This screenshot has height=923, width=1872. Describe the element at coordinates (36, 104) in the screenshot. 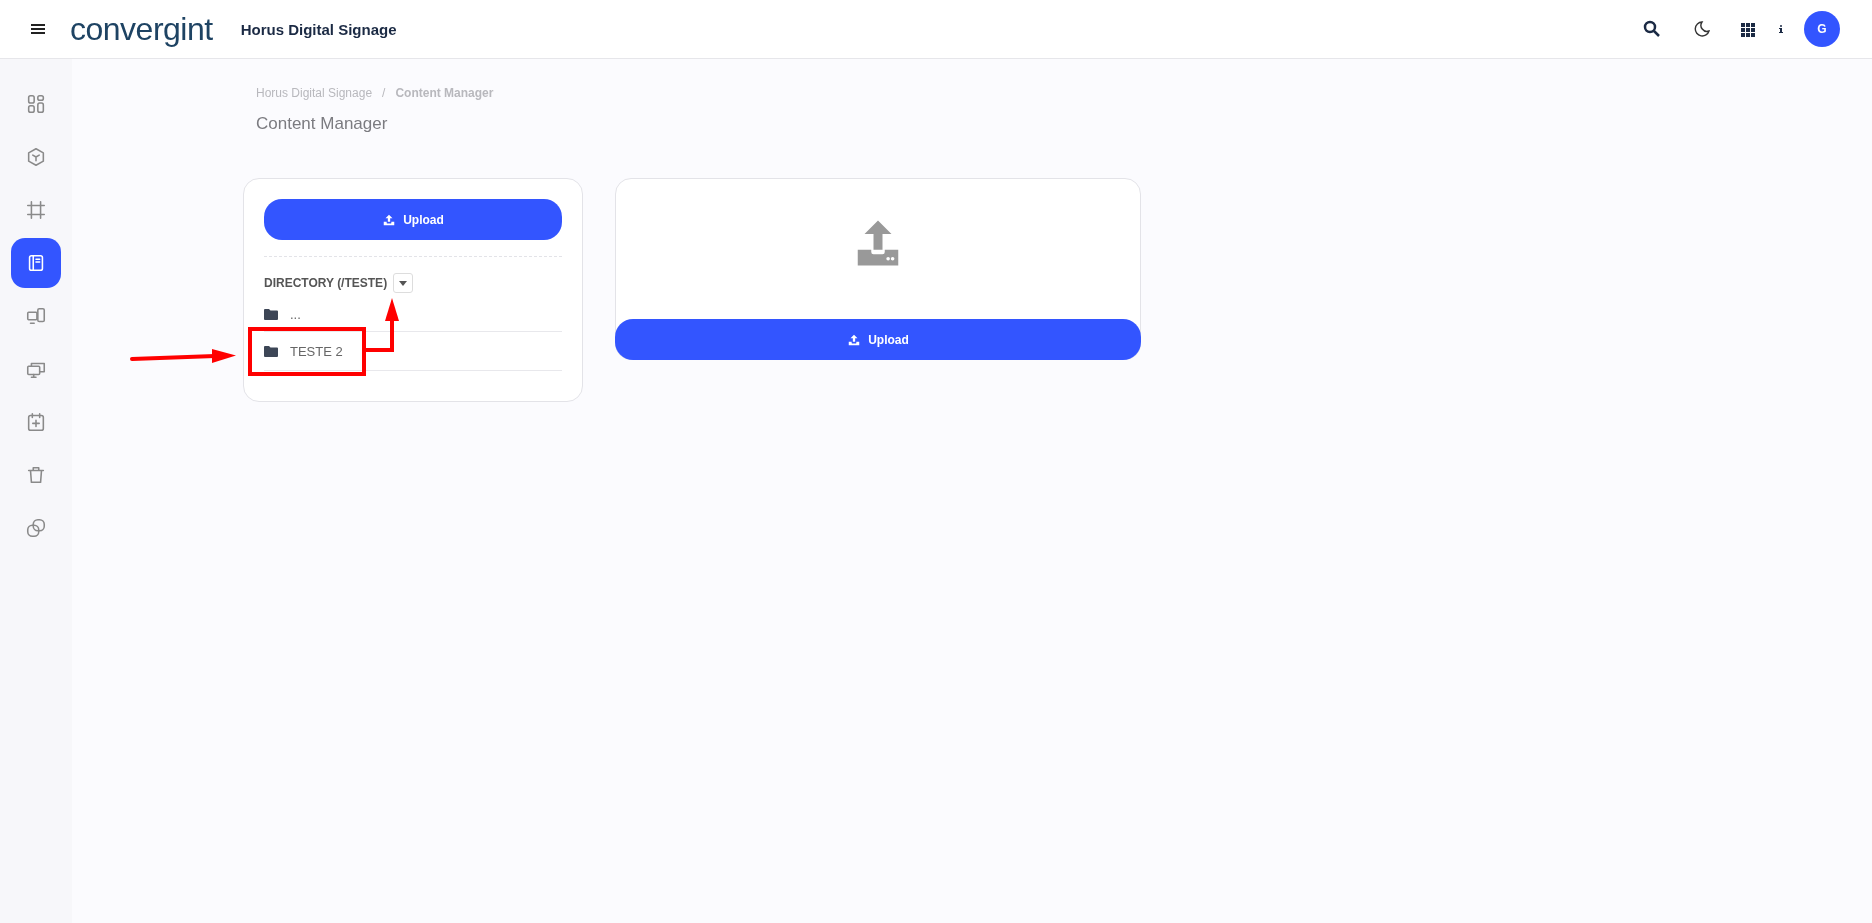

I see `dashboard-icon` at that location.